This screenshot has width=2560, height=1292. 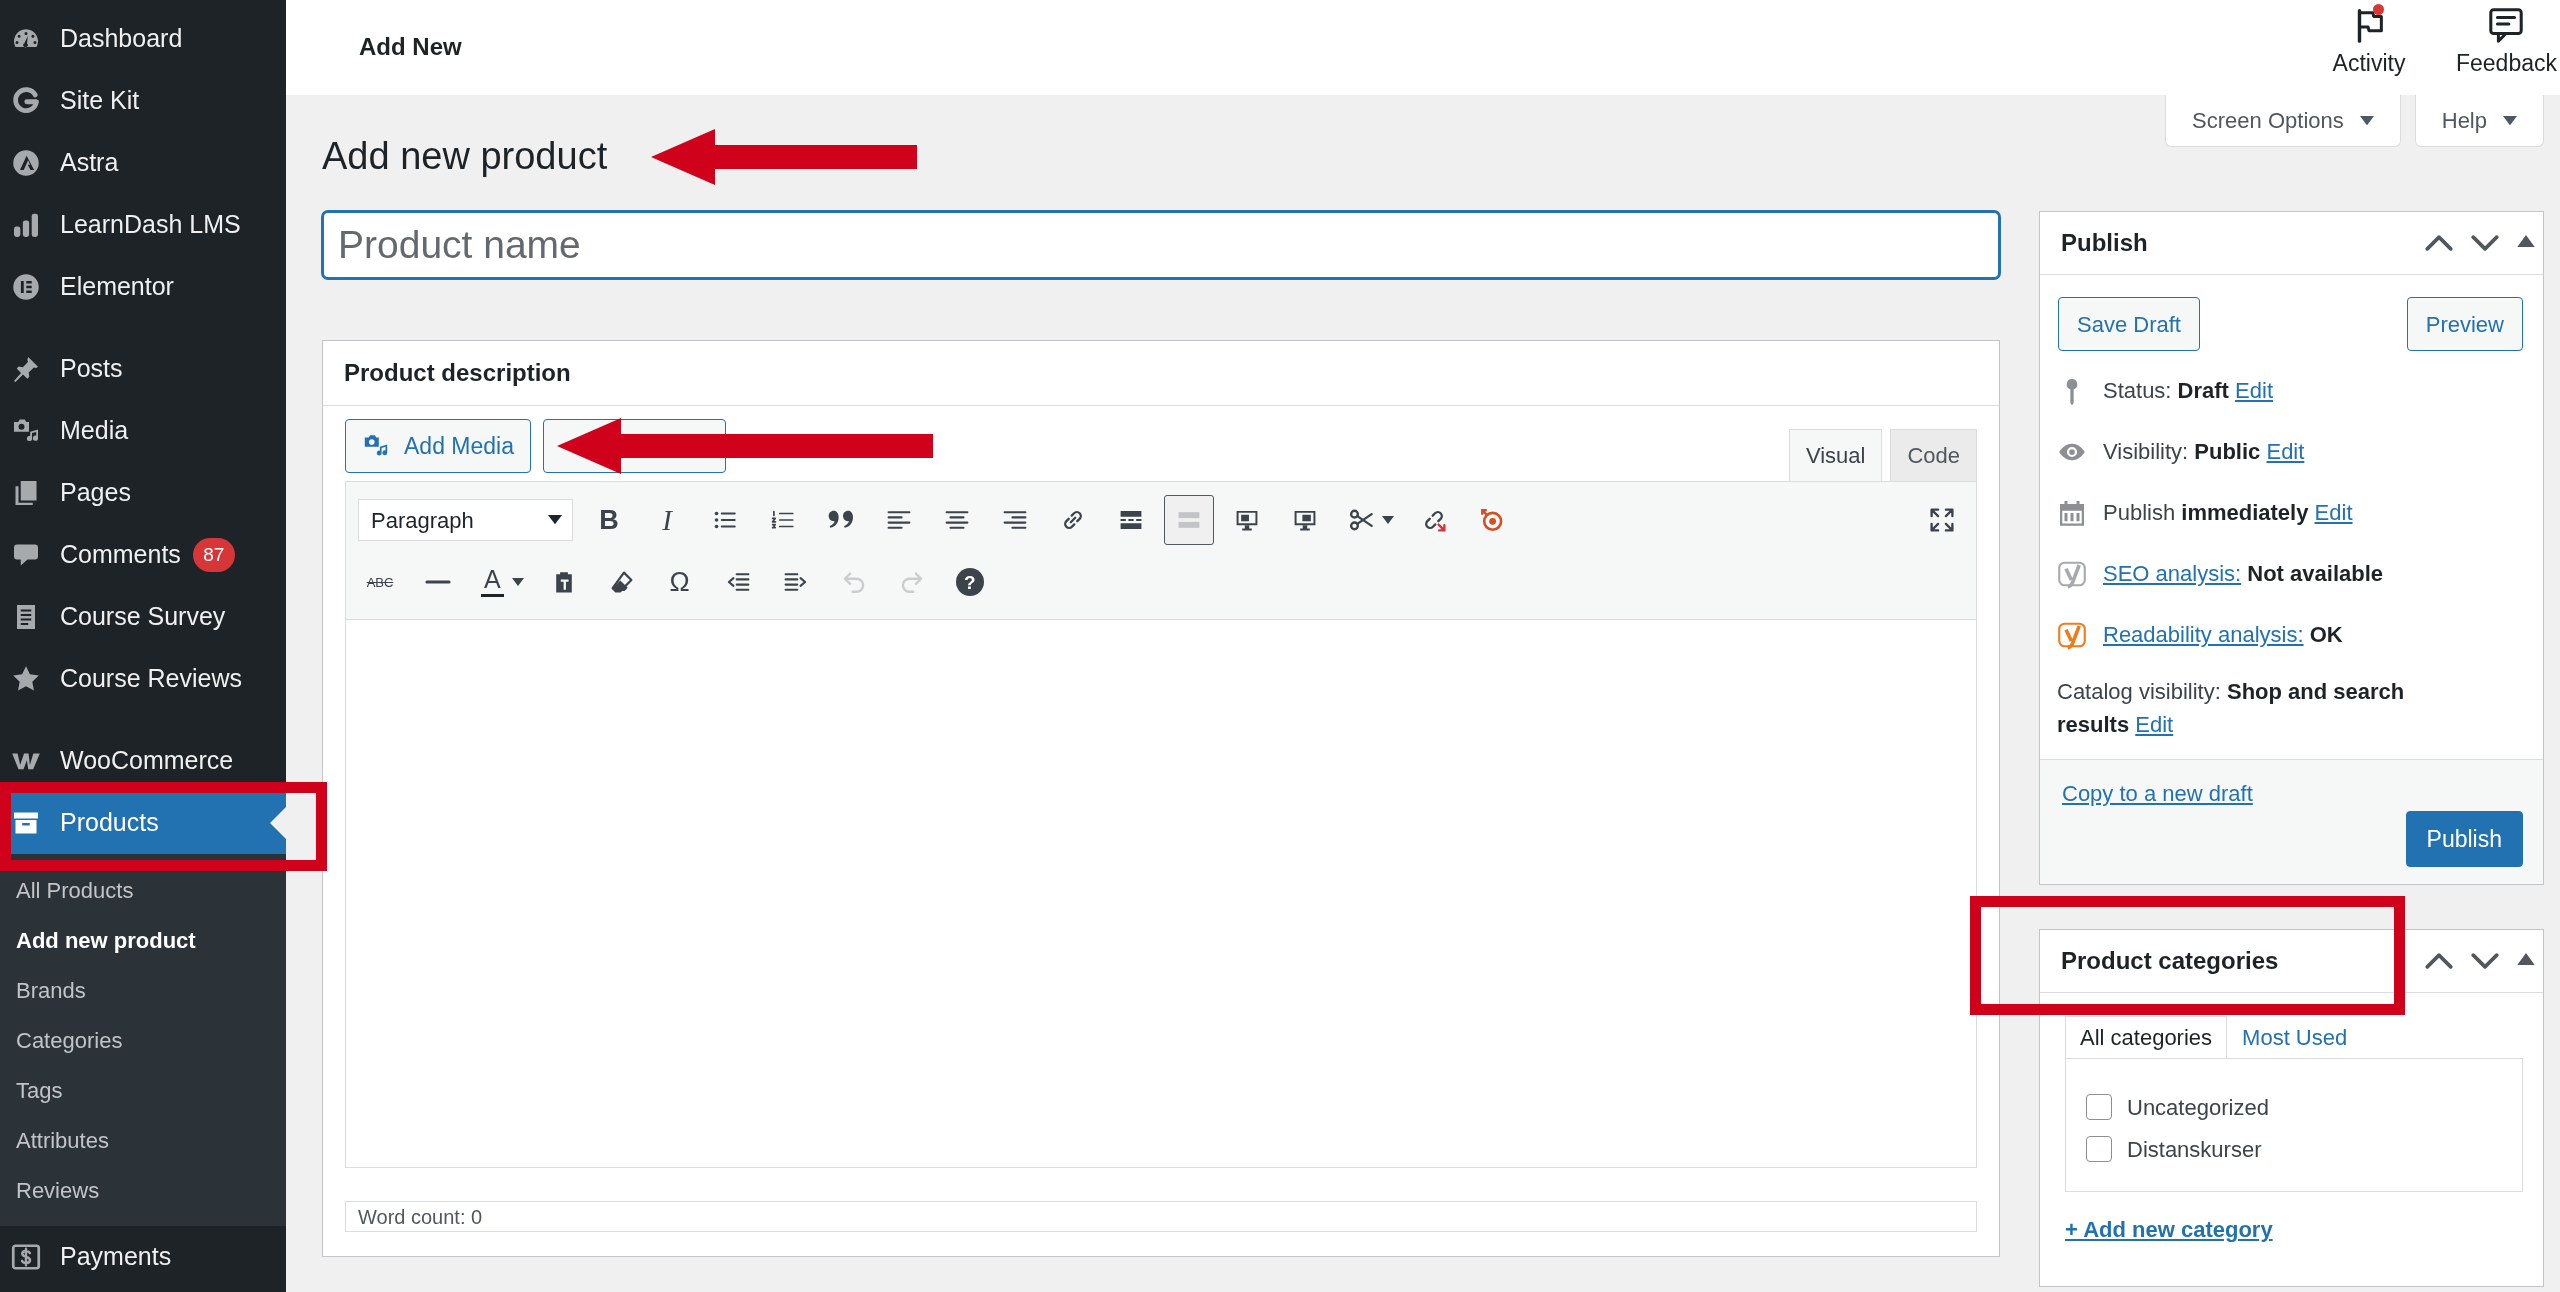 I want to click on readability-analysis-link: Readability analysis:, so click(x=2203, y=634).